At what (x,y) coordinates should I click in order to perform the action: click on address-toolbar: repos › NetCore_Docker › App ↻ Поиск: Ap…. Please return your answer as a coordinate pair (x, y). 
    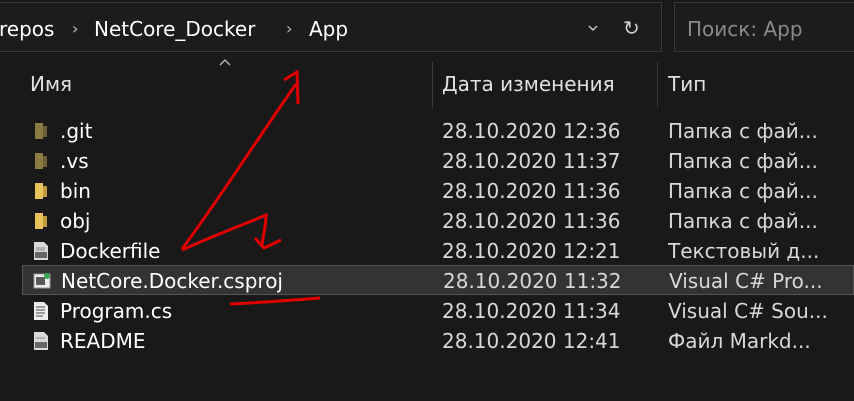
    Looking at the image, I should click on (427, 30).